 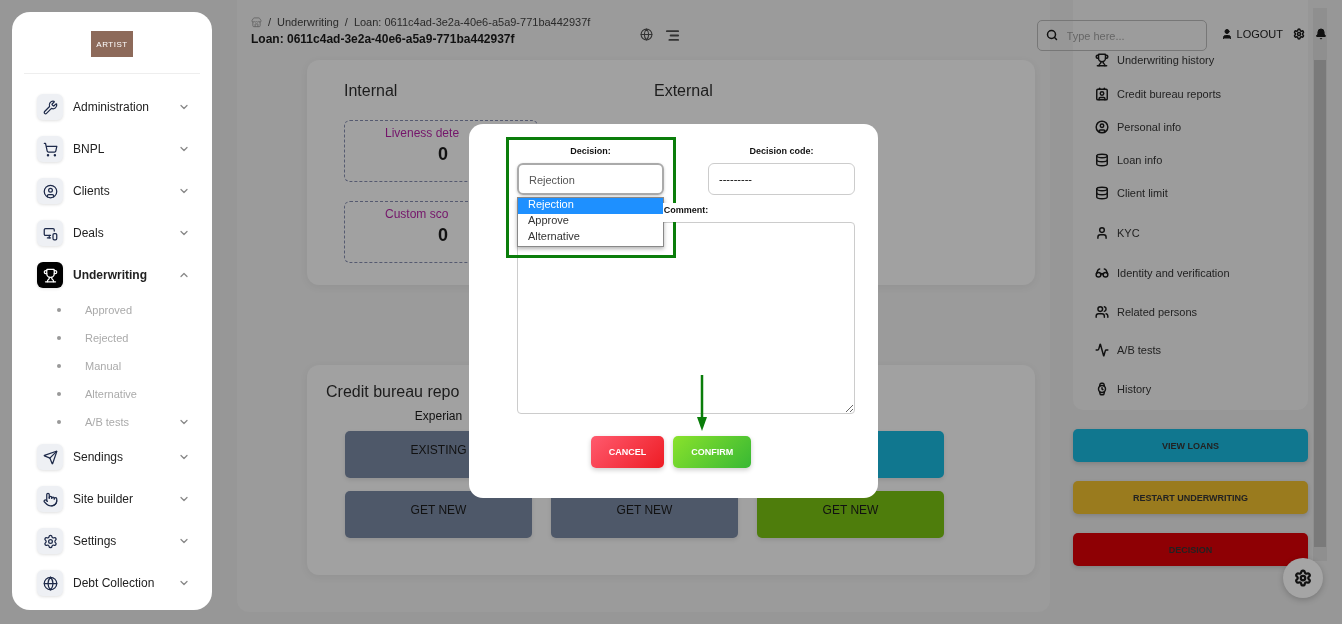 What do you see at coordinates (1201, 389) in the screenshot?
I see `menu-item: History` at bounding box center [1201, 389].